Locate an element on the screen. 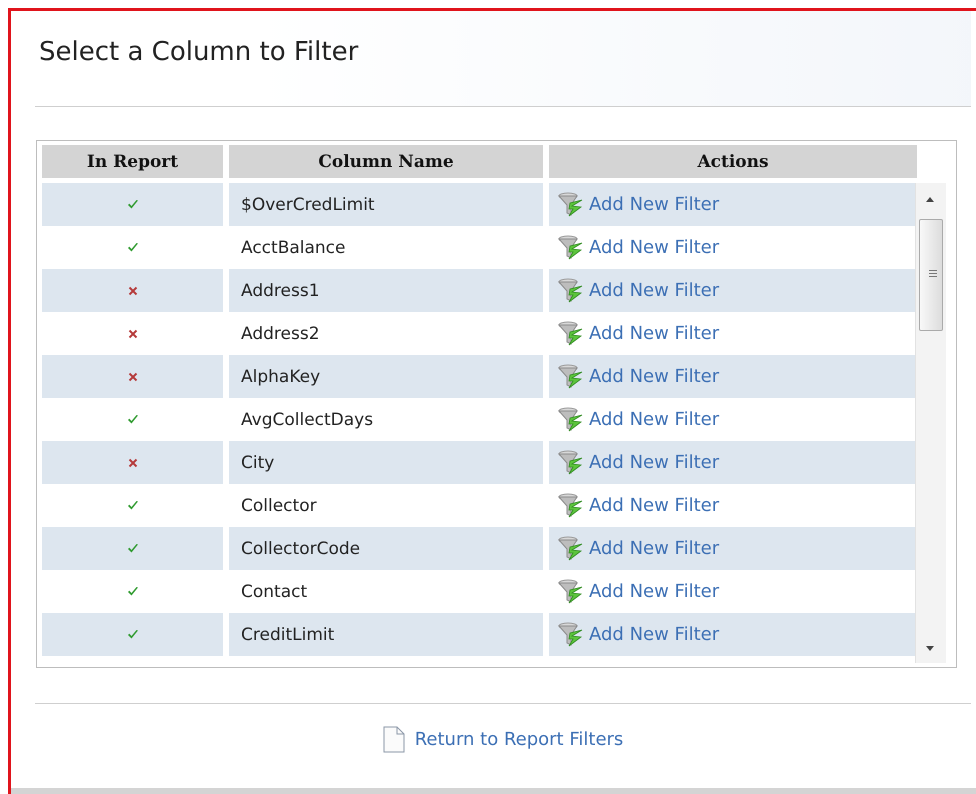  column-name: Contact is located at coordinates (274, 592).